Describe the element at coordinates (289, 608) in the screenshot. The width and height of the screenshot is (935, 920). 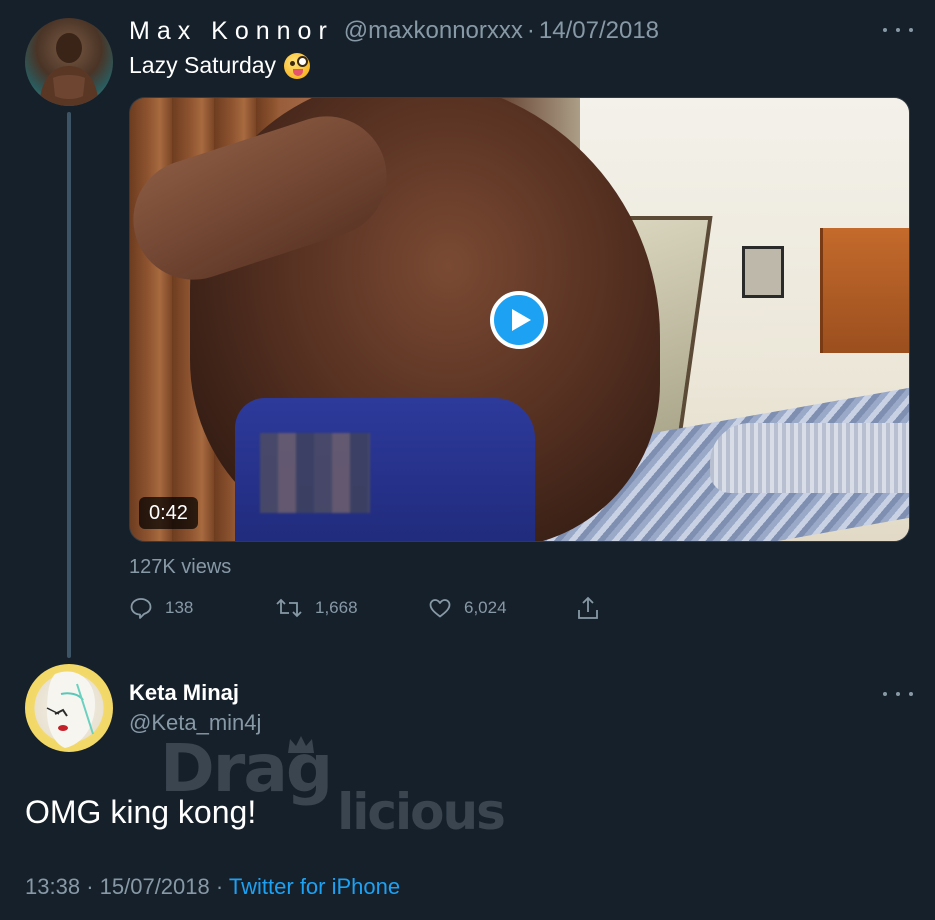
I see `retweet-icon` at that location.